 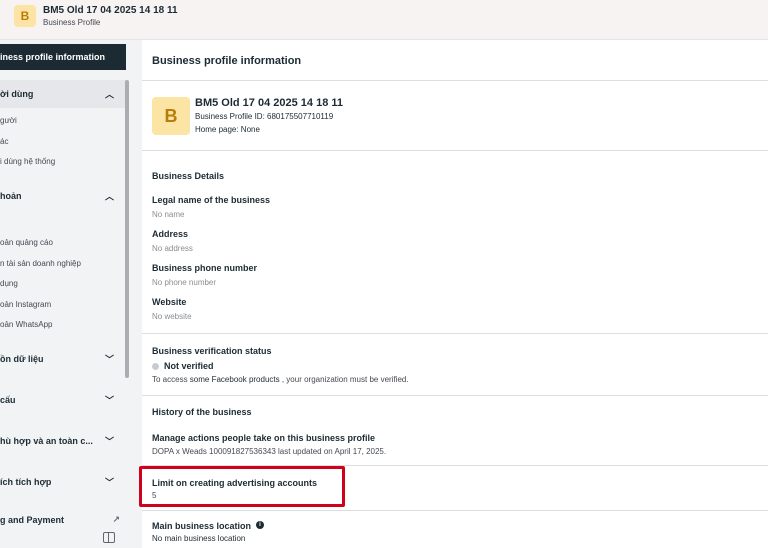 What do you see at coordinates (168, 214) in the screenshot?
I see `legal-name-value: No name` at bounding box center [168, 214].